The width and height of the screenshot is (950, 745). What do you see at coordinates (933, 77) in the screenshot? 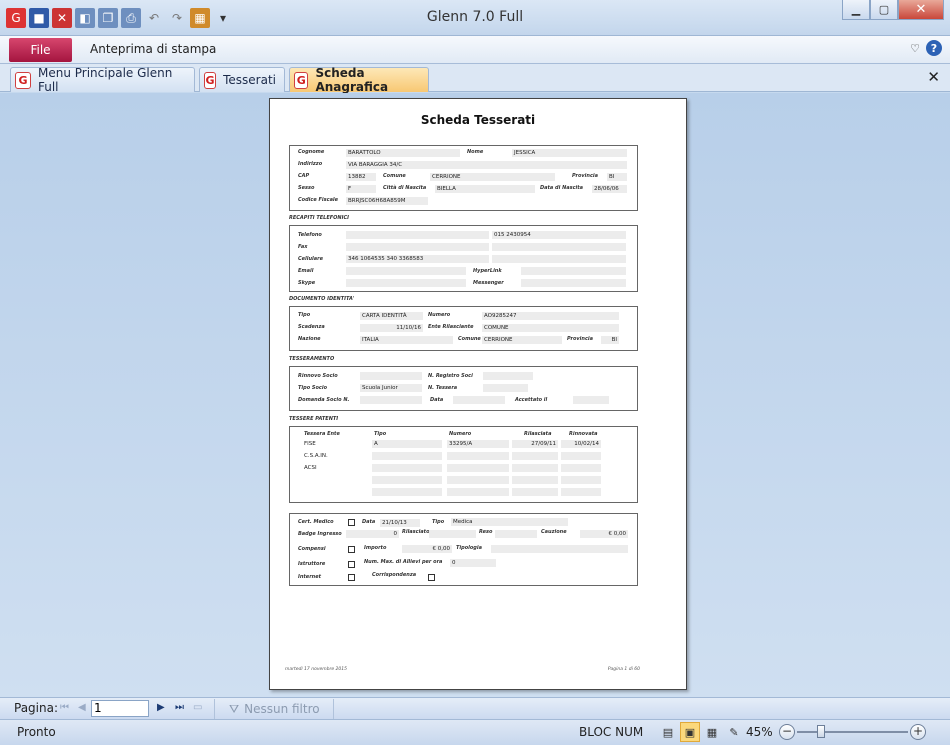
I see `close-tab-icon: ✕` at bounding box center [933, 77].